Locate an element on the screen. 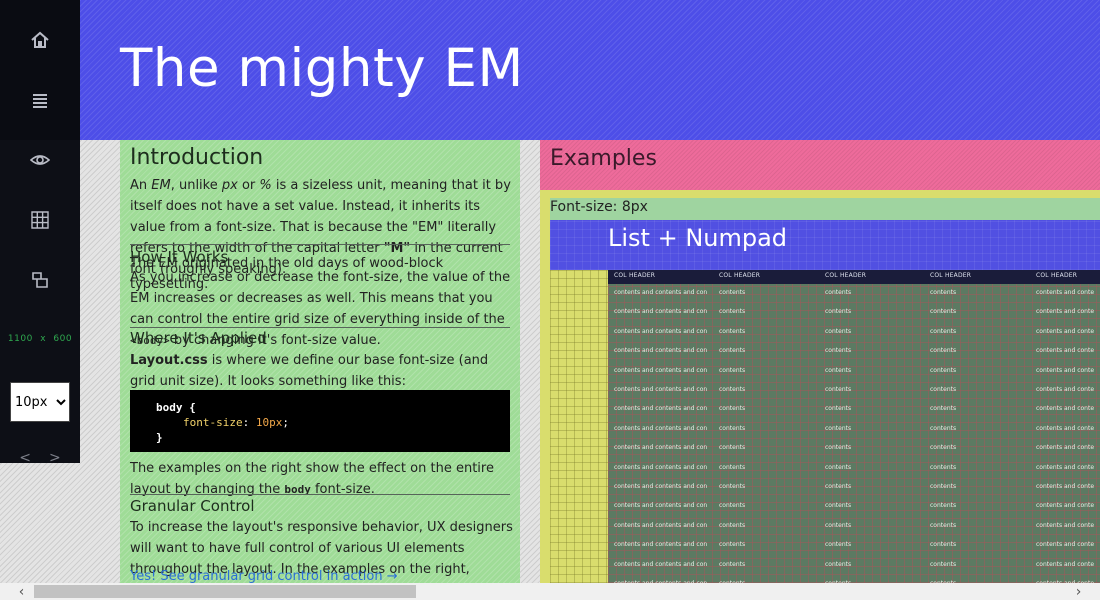 The width and height of the screenshot is (1100, 600). home-button is located at coordinates (40, 40).